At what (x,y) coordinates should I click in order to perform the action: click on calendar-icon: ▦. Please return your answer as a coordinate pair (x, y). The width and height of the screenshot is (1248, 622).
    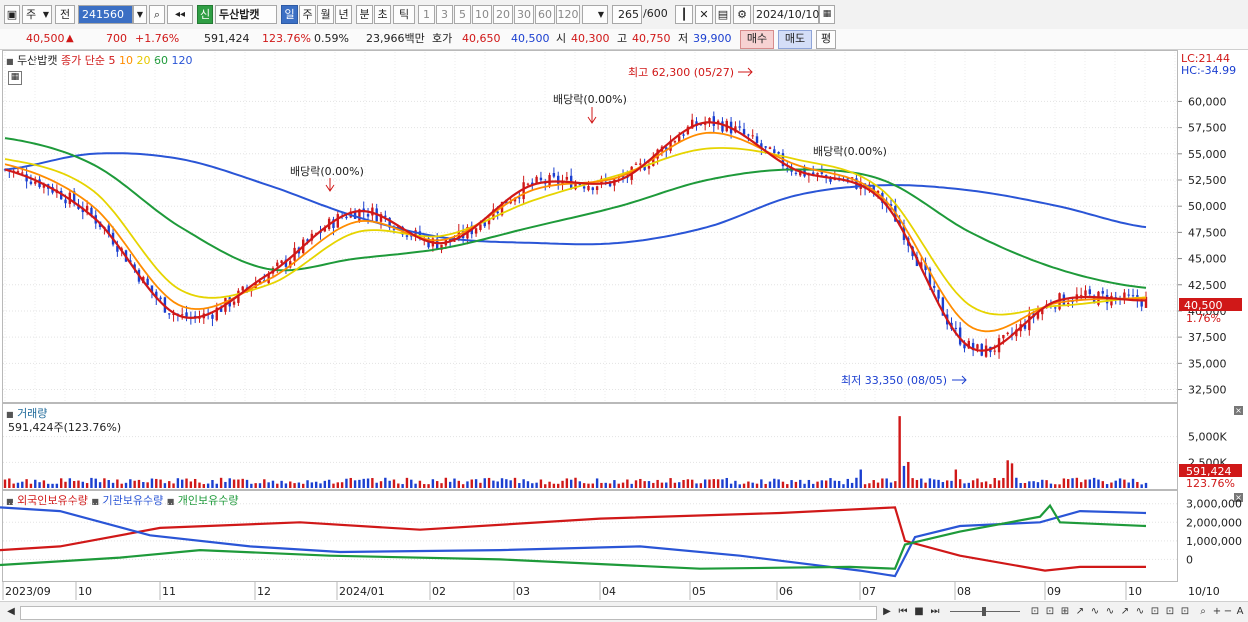
    Looking at the image, I should click on (827, 14).